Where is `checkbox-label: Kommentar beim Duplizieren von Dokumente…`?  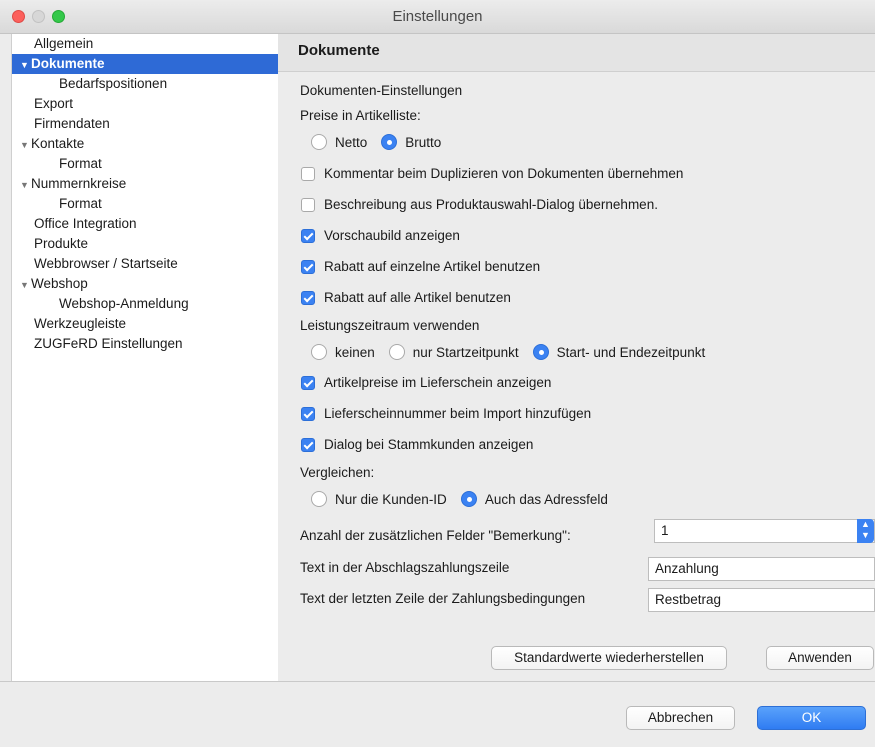
checkbox-label: Kommentar beim Duplizieren von Dokumente… is located at coordinates (504, 173).